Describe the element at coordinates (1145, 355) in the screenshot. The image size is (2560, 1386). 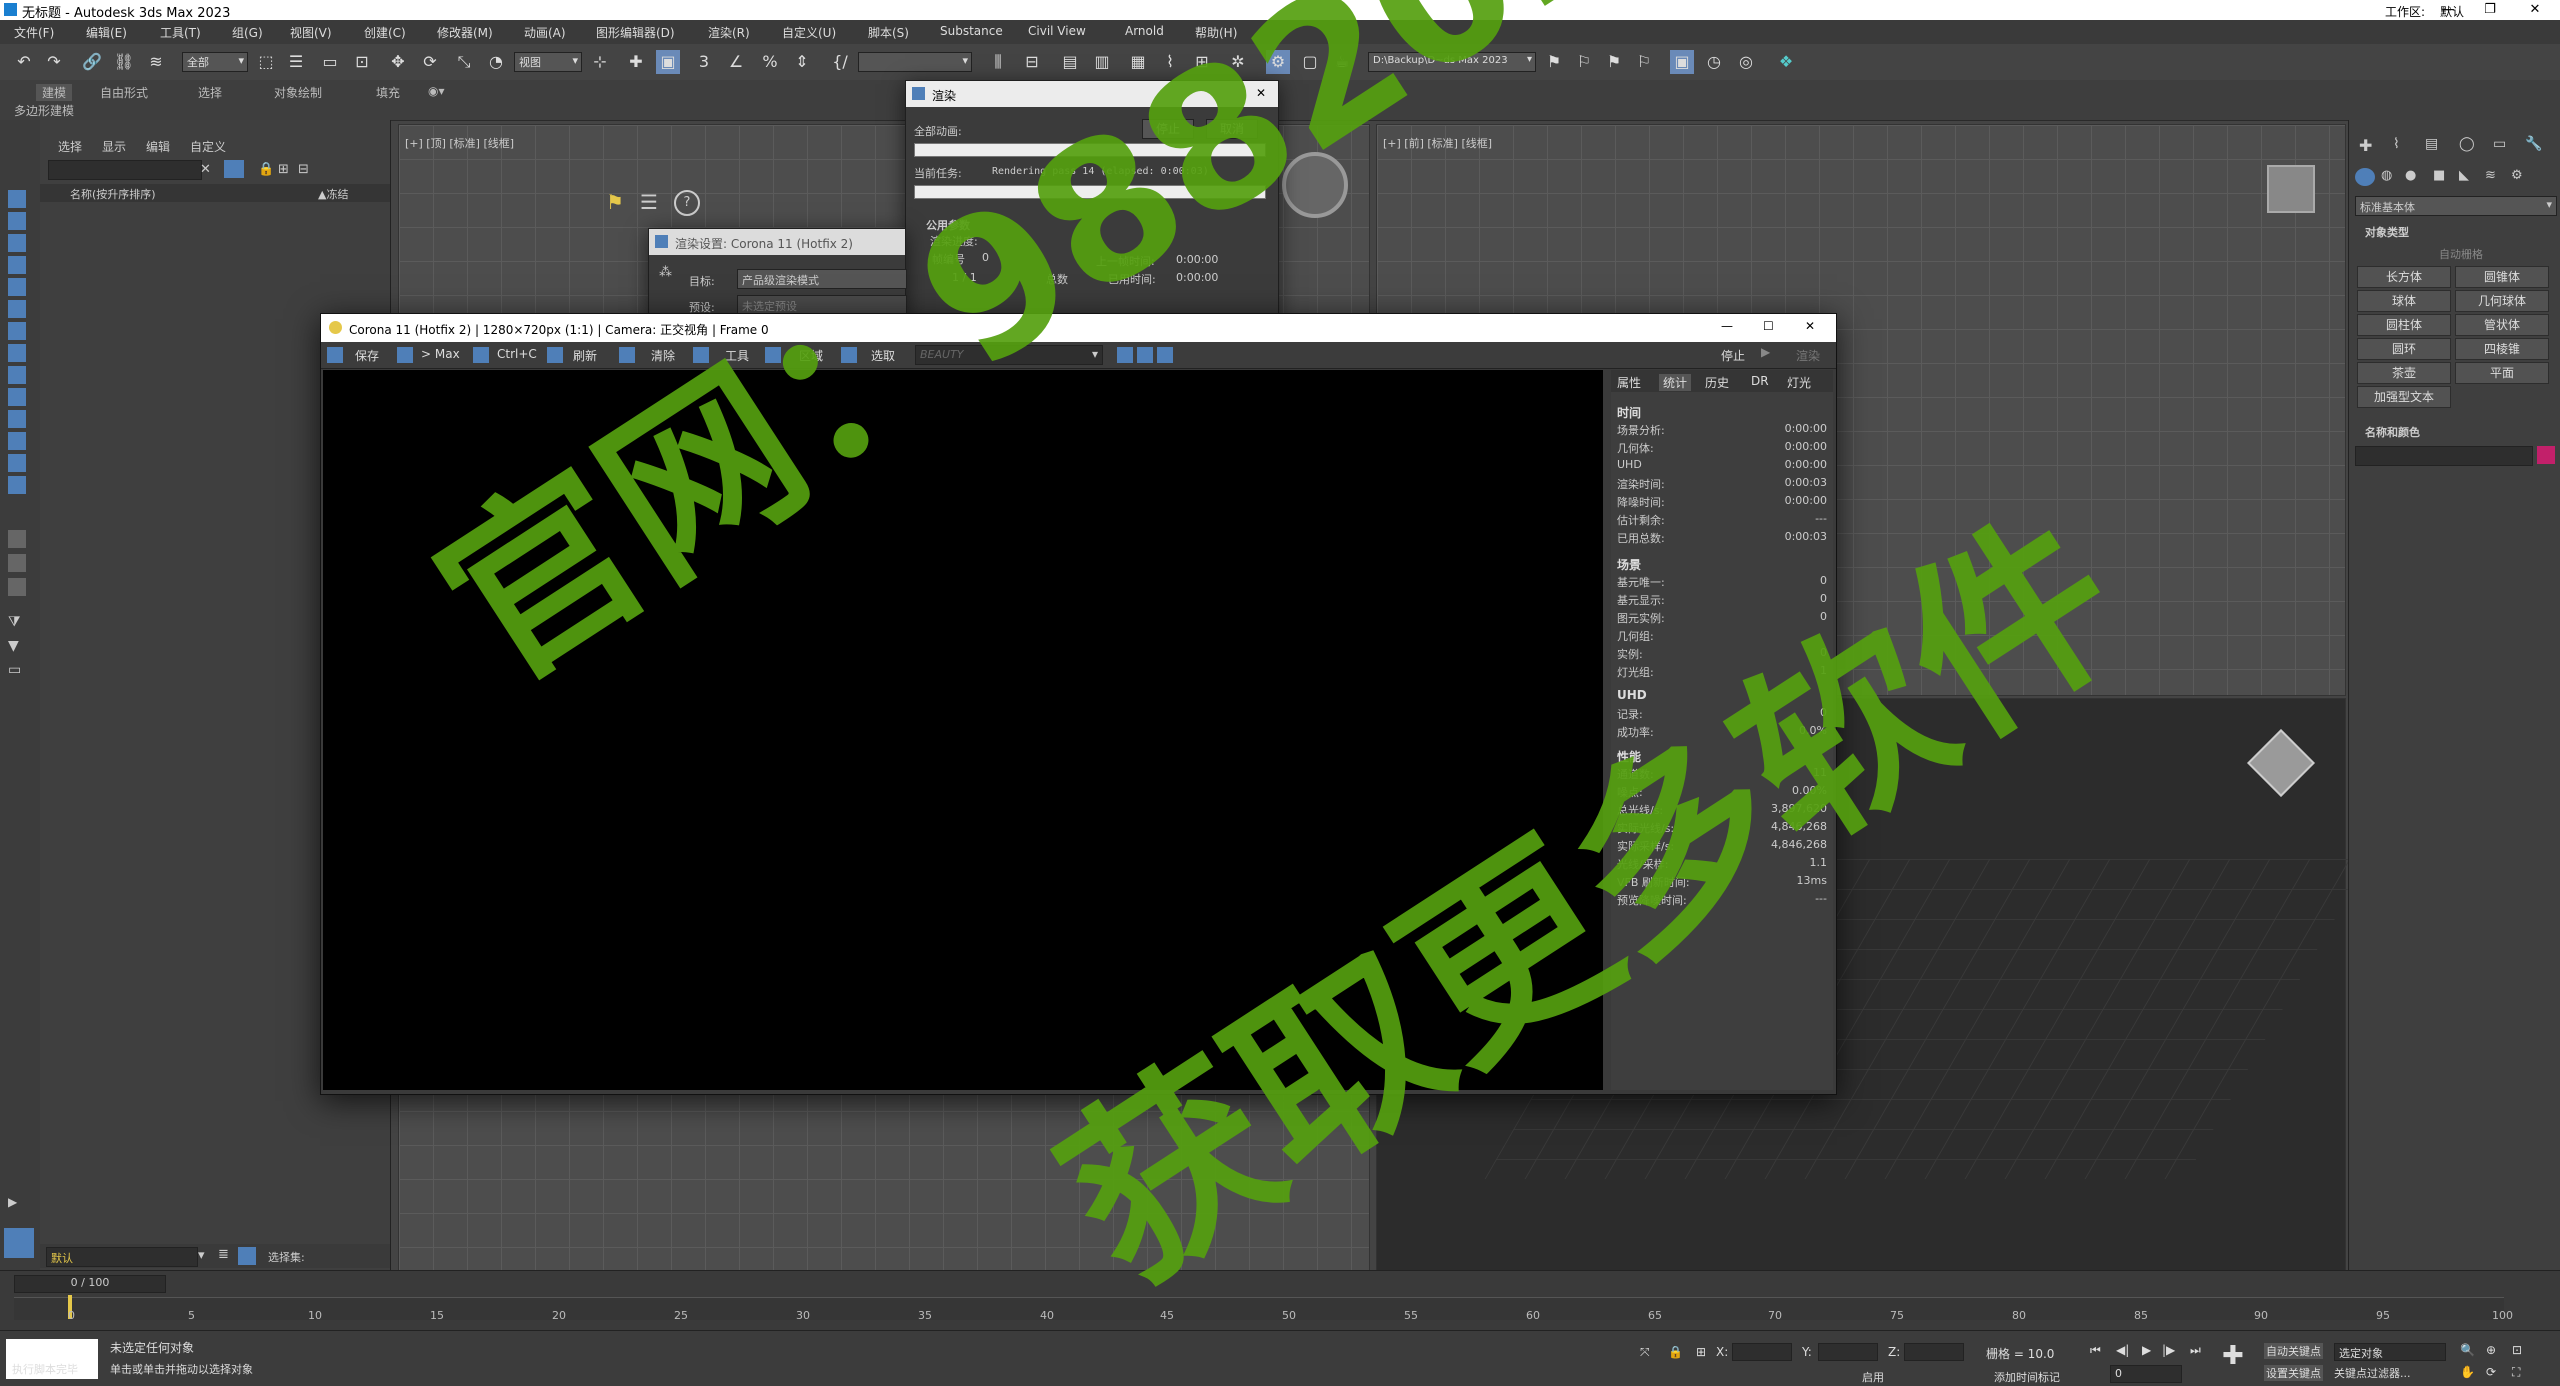
I see `zoom-in-icon` at that location.